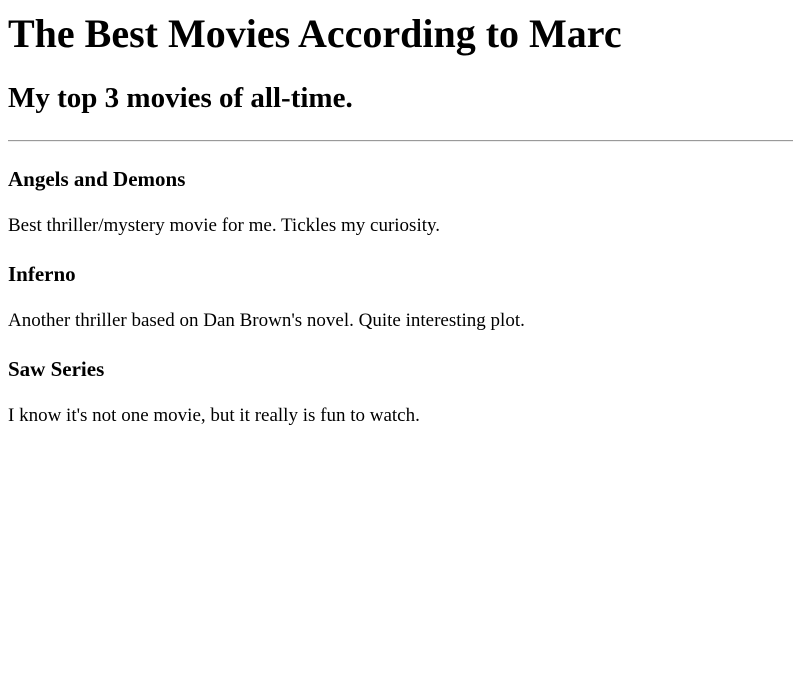  What do you see at coordinates (315, 33) in the screenshot?
I see `page-title: The Best Movies According to Marc` at bounding box center [315, 33].